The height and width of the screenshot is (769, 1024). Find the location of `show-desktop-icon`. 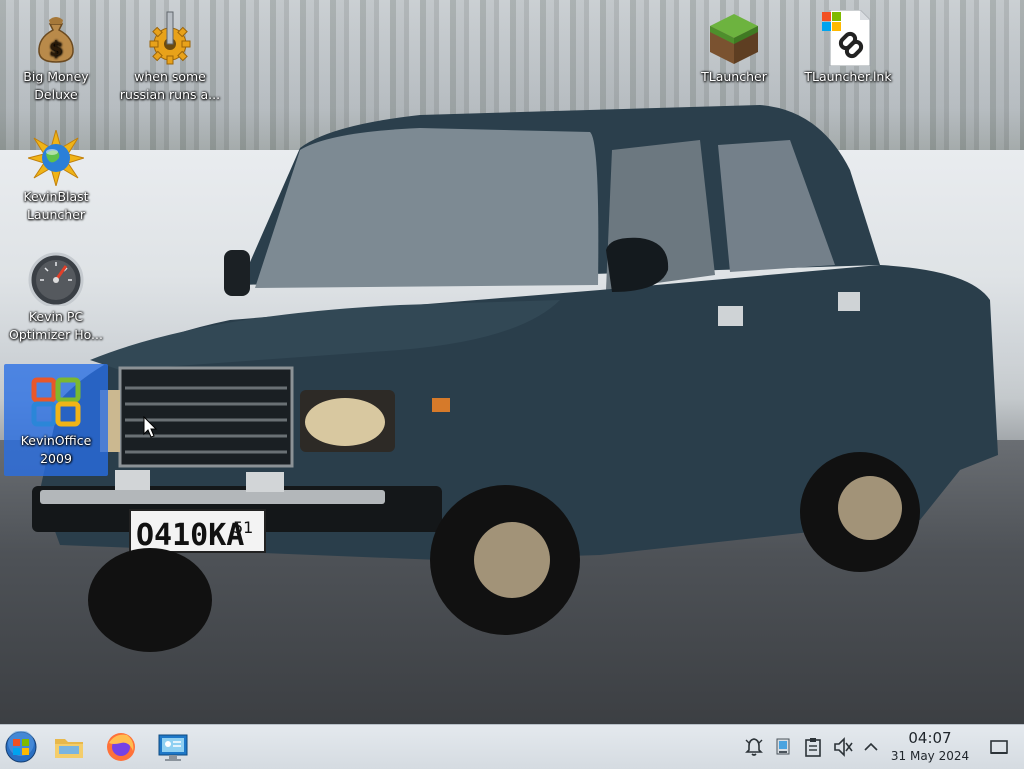

show-desktop-icon is located at coordinates (999, 747).